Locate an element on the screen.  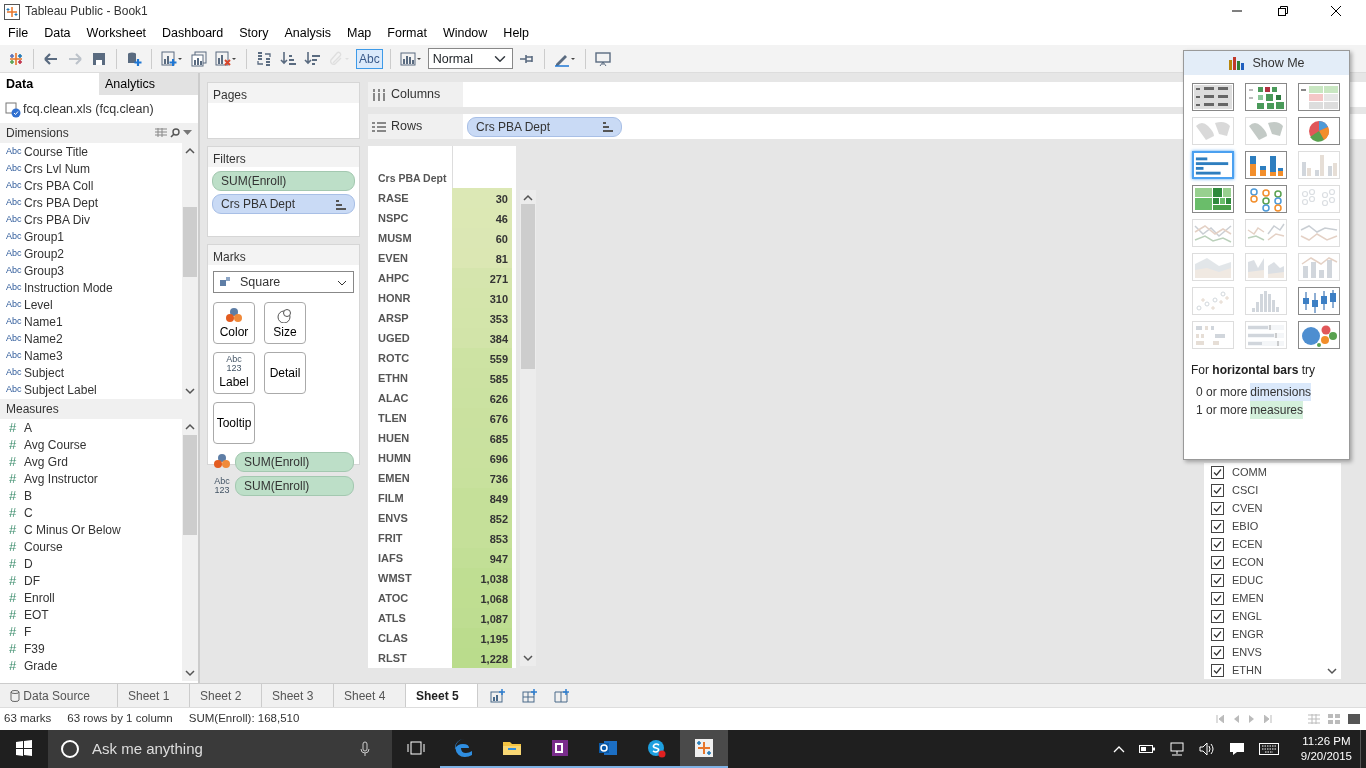
save-icon is located at coordinates (99, 58).